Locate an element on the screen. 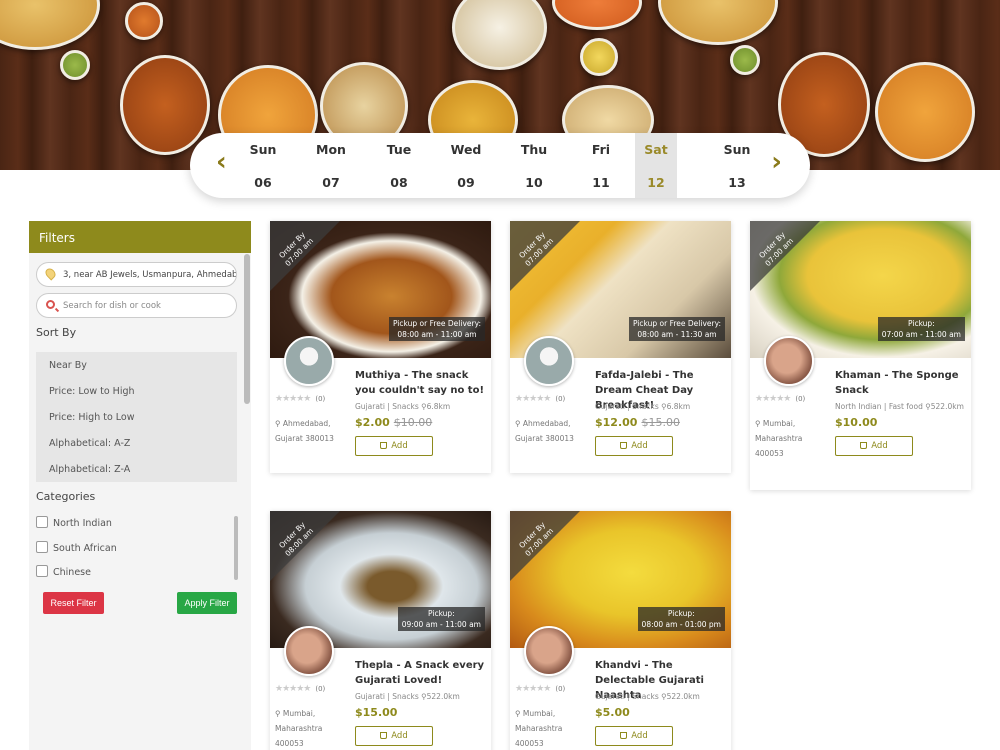  sort-option: Price: High to Low is located at coordinates (136, 417).